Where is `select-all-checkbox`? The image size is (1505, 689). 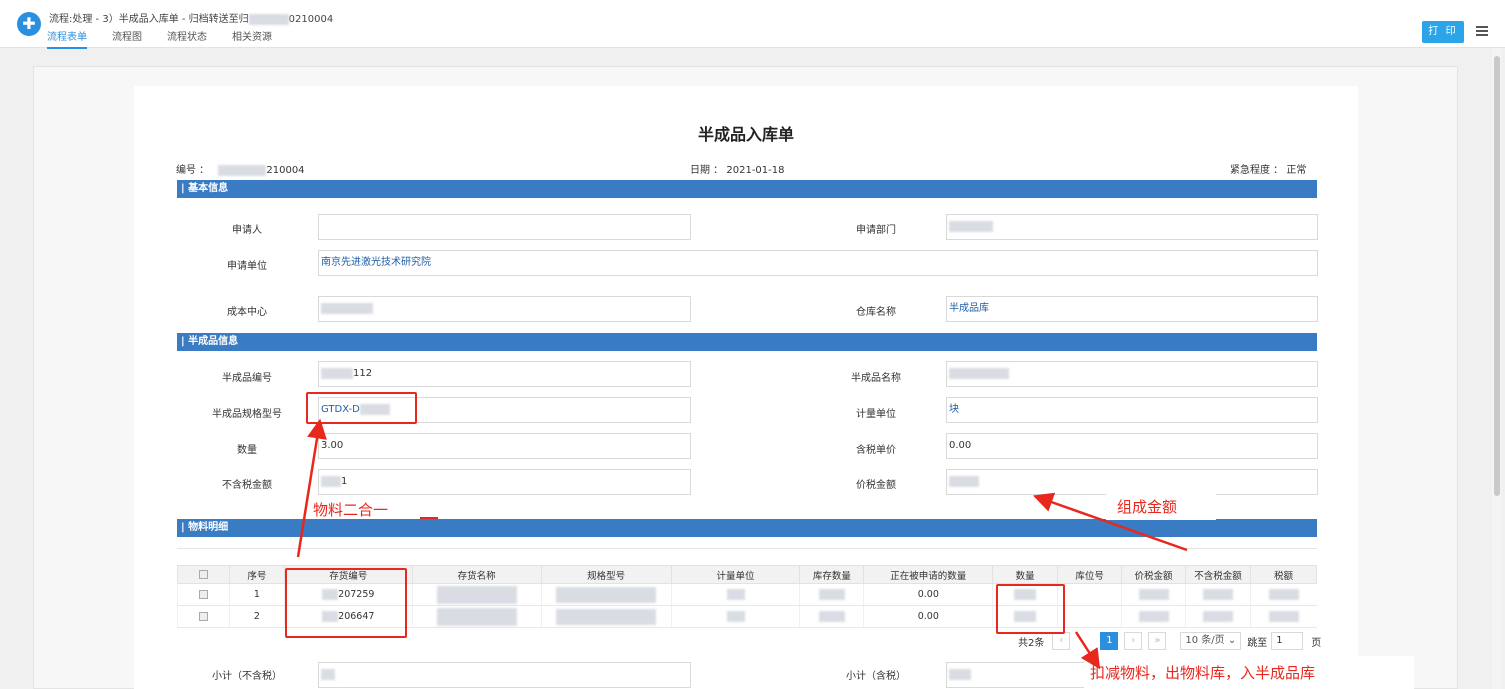
select-all-checkbox is located at coordinates (203, 574).